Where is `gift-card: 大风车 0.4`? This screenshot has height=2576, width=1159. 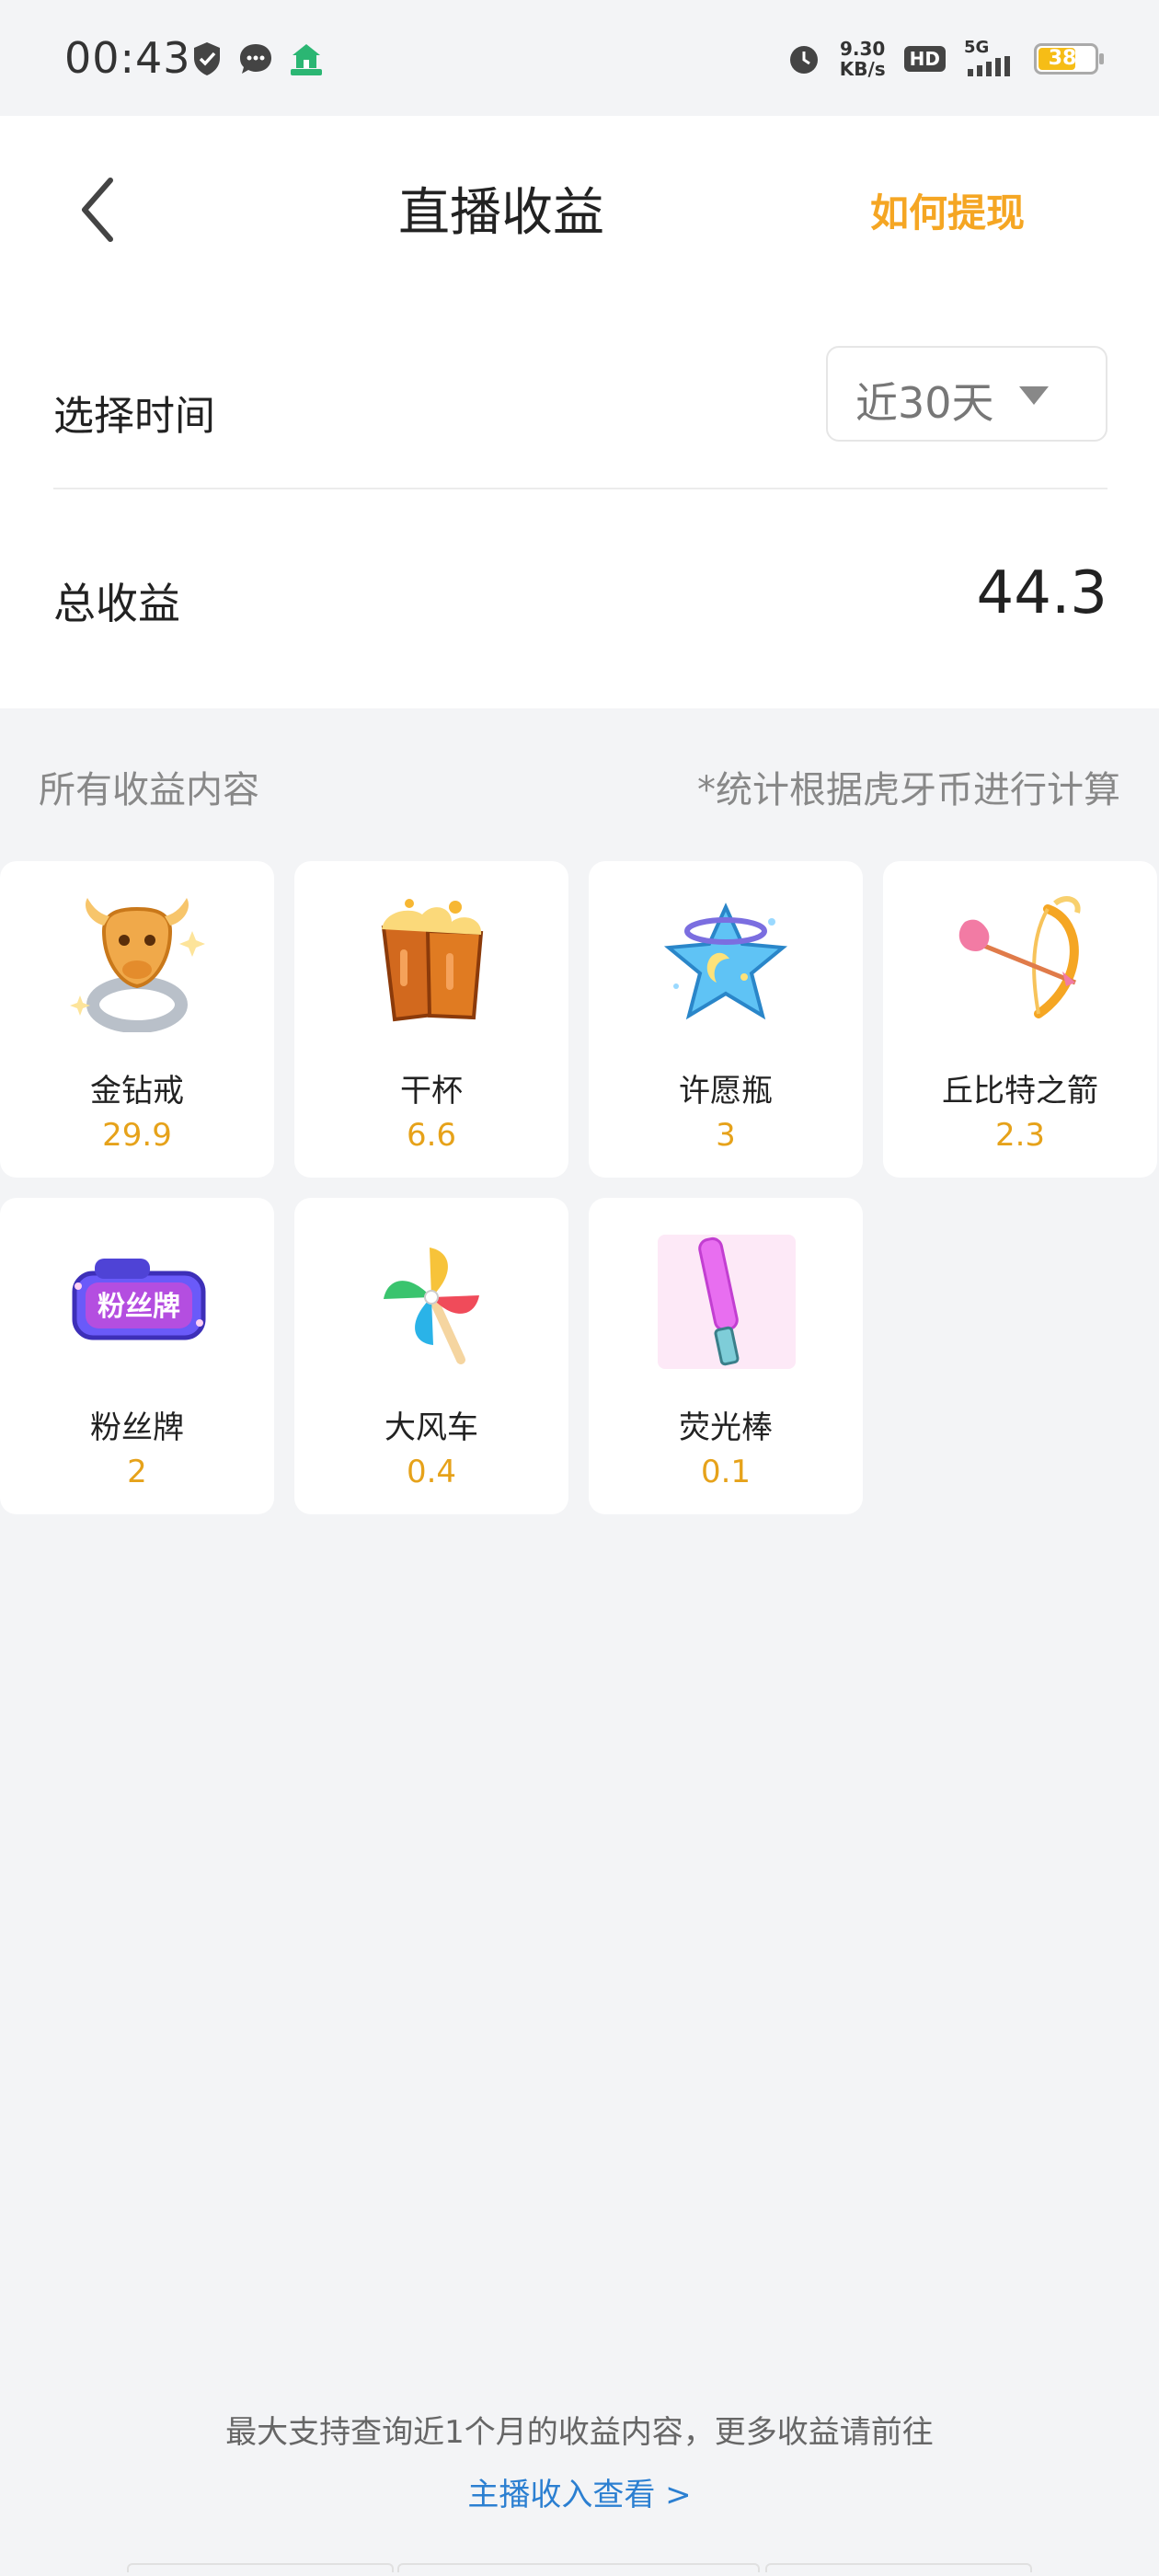
gift-card: 大风车 0.4 is located at coordinates (431, 1356).